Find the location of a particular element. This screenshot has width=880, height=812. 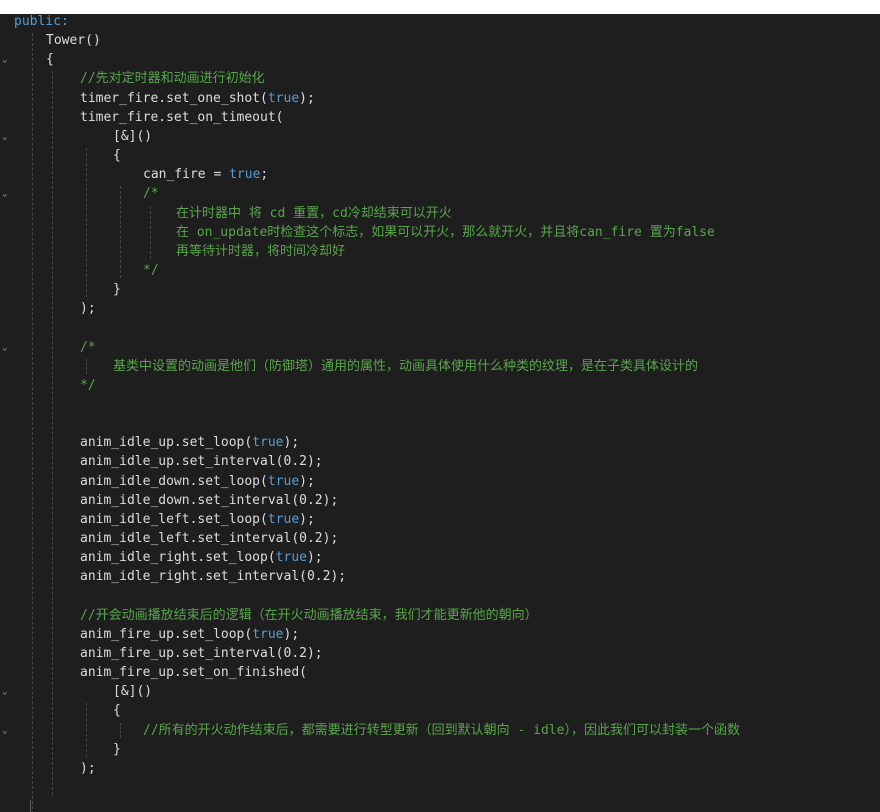

code-line: timer_fire.set_one_shot(true); is located at coordinates (197, 98).